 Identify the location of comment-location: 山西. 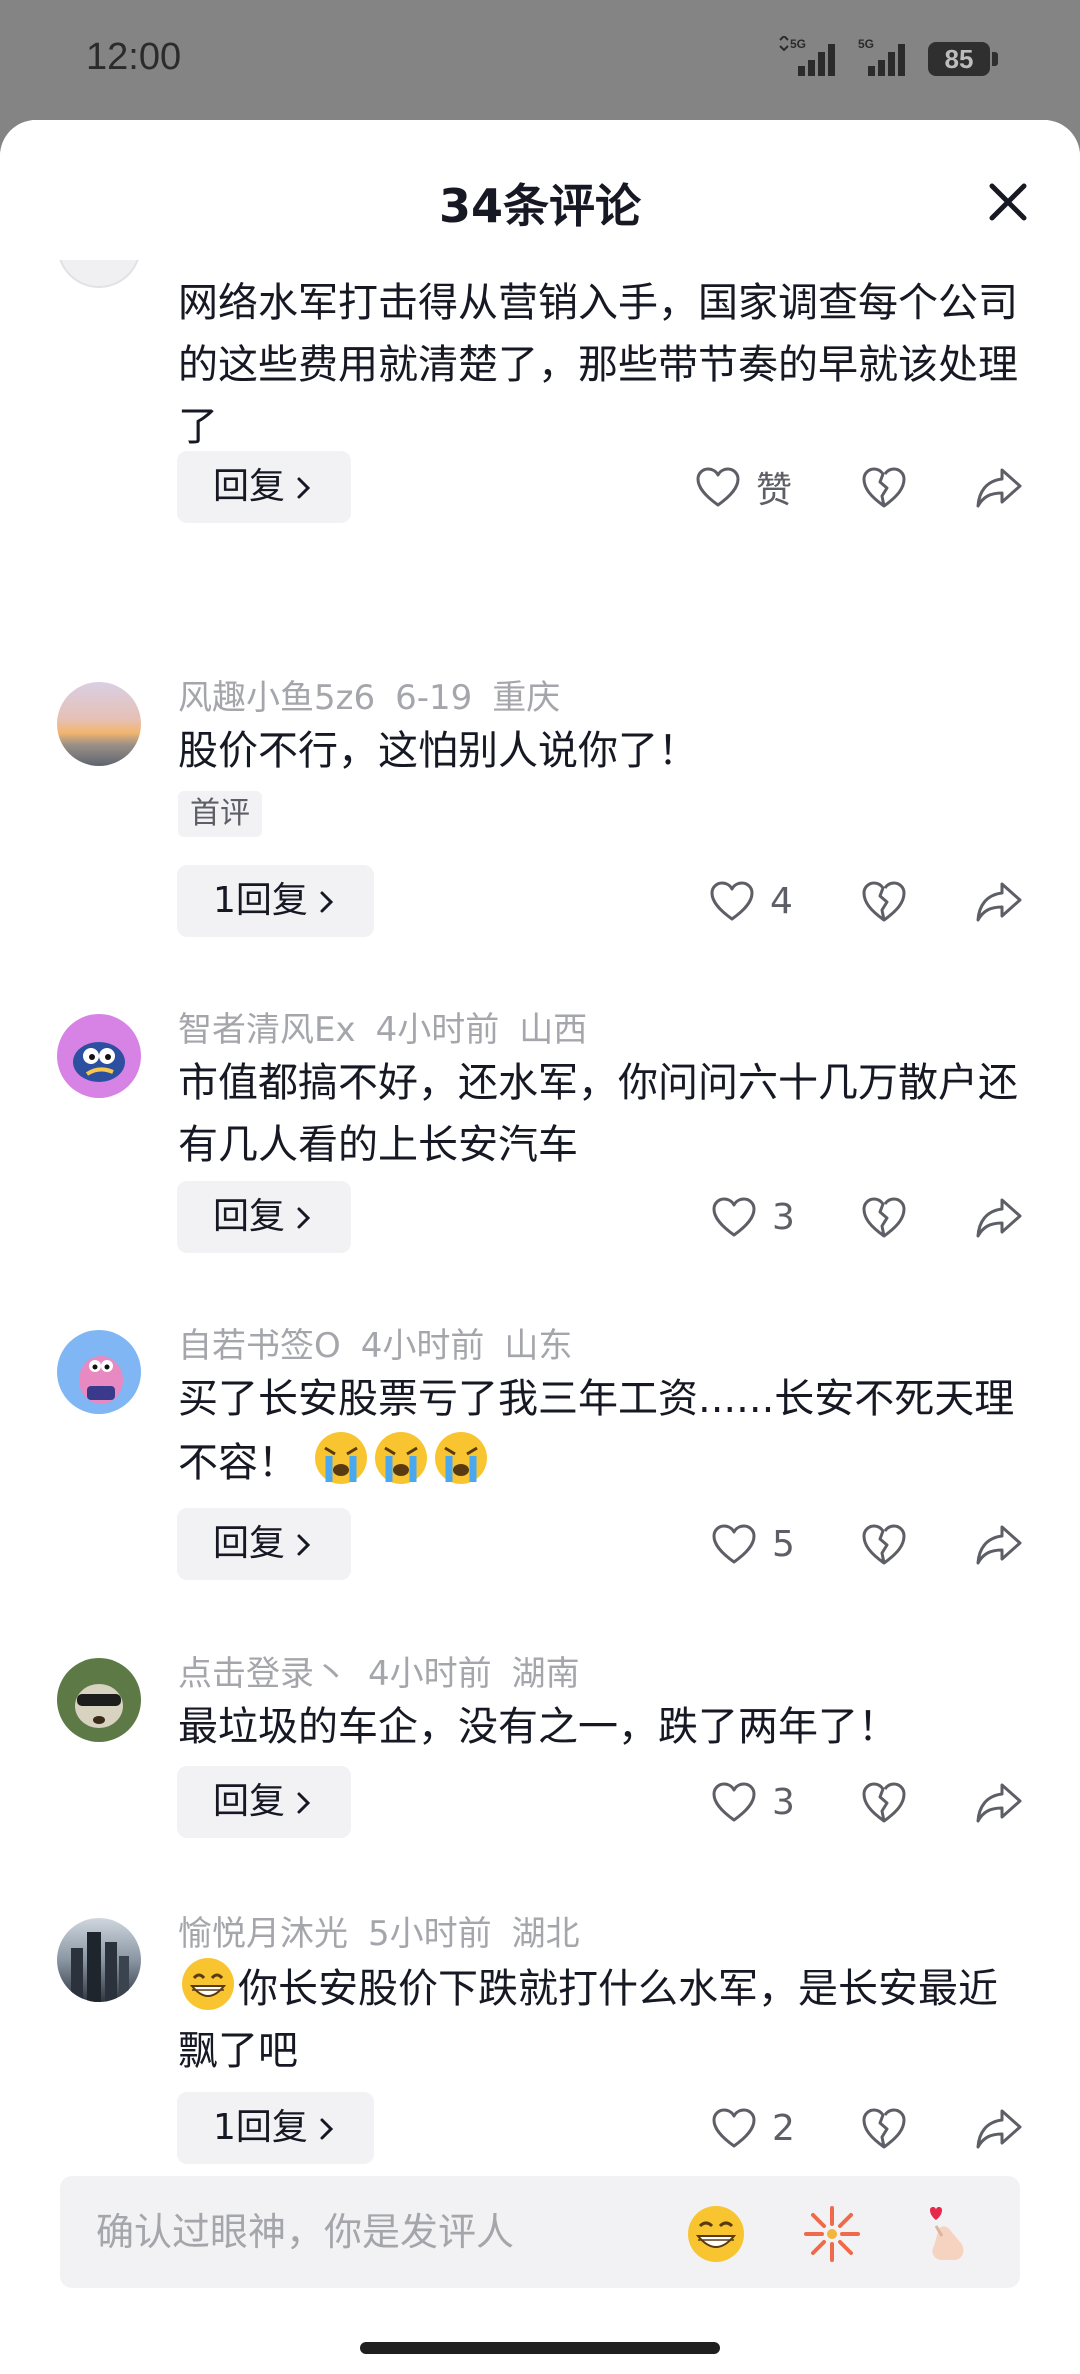
(553, 1030).